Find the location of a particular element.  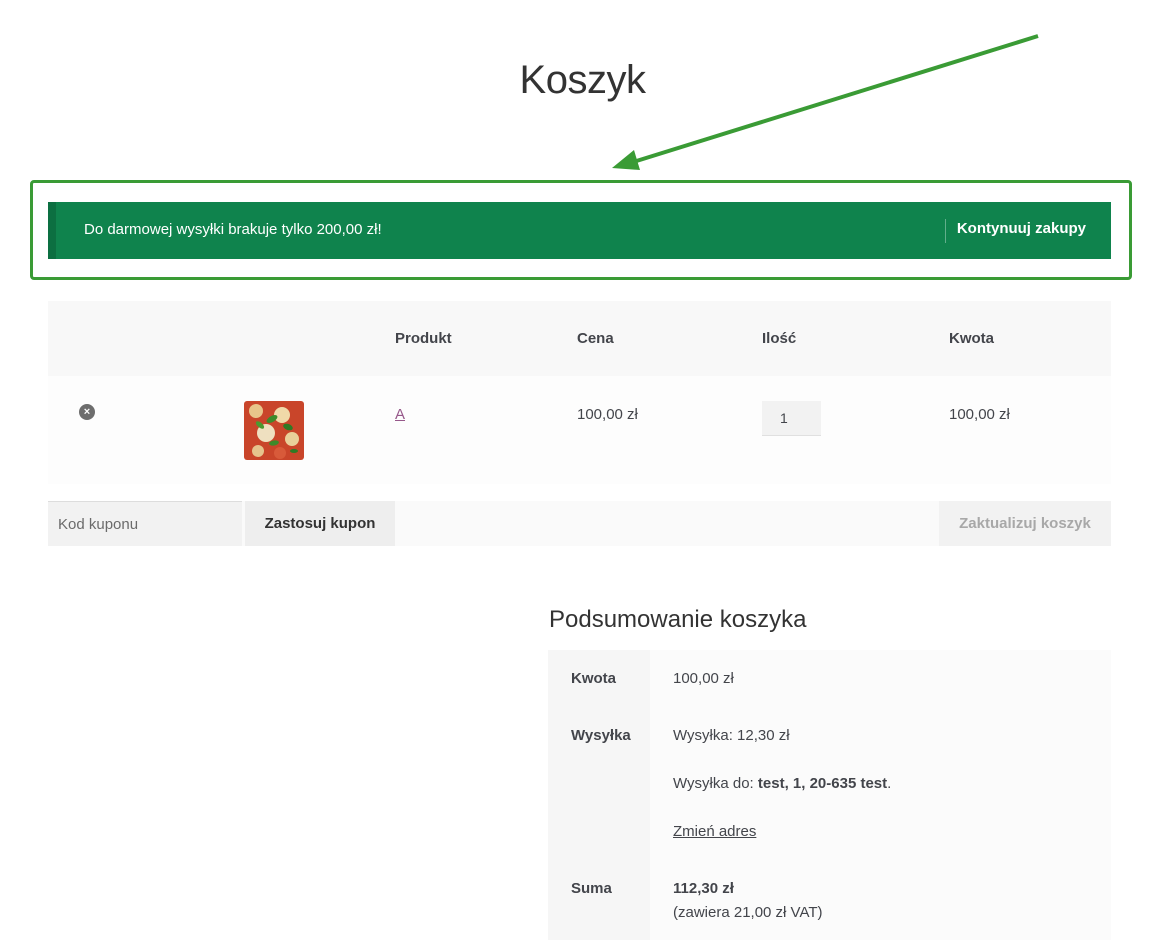

apply-coupon-button: Zastosuj kupon is located at coordinates (320, 523).